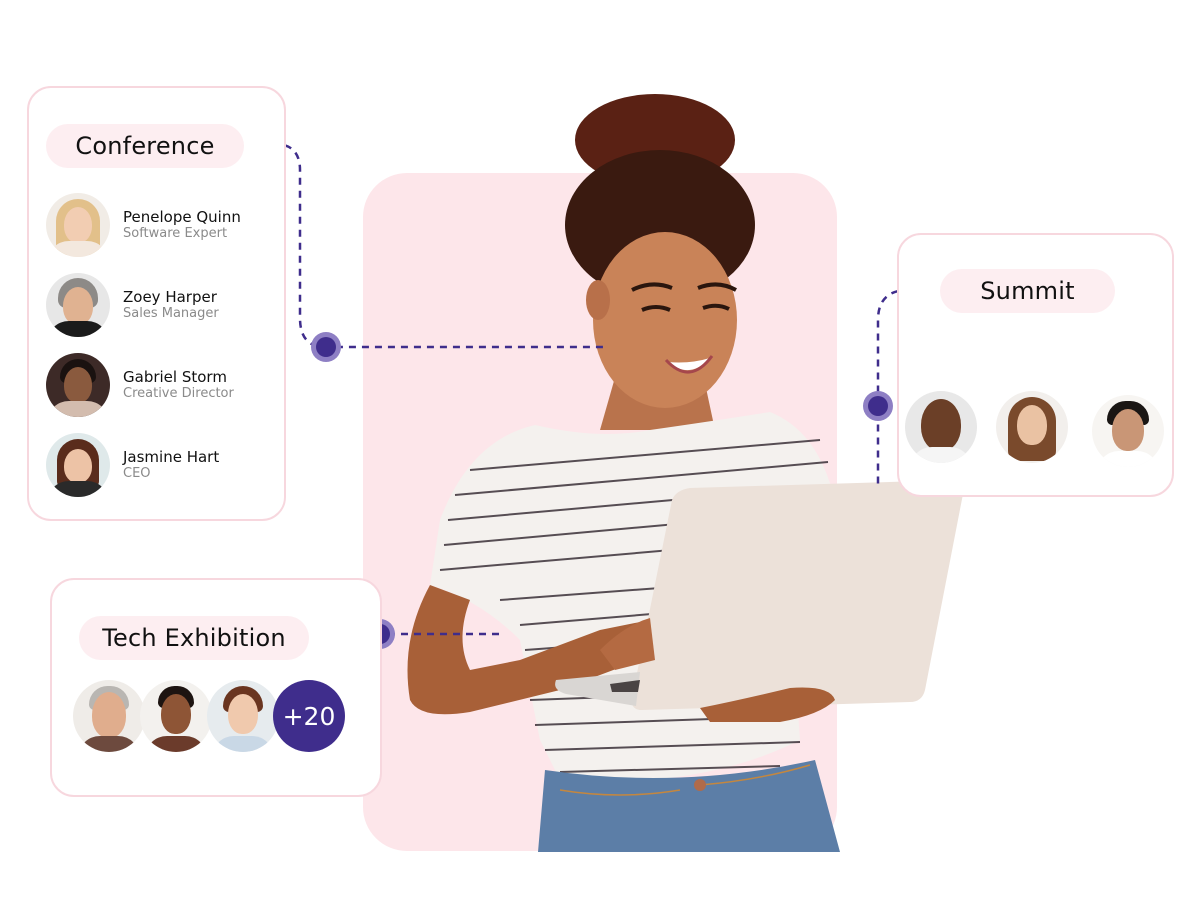 This screenshot has width=1200, height=900. I want to click on list-item-person: Zoey Harper Sales Manager, so click(161, 305).